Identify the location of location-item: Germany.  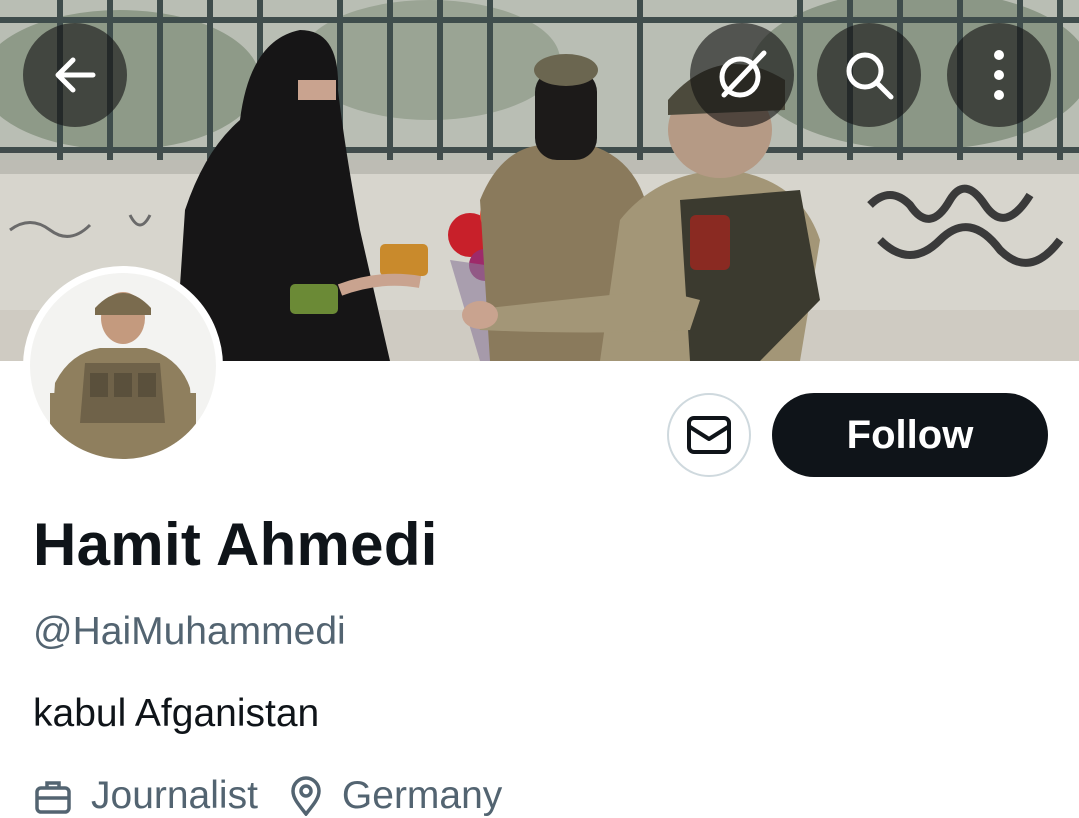
(395, 796).